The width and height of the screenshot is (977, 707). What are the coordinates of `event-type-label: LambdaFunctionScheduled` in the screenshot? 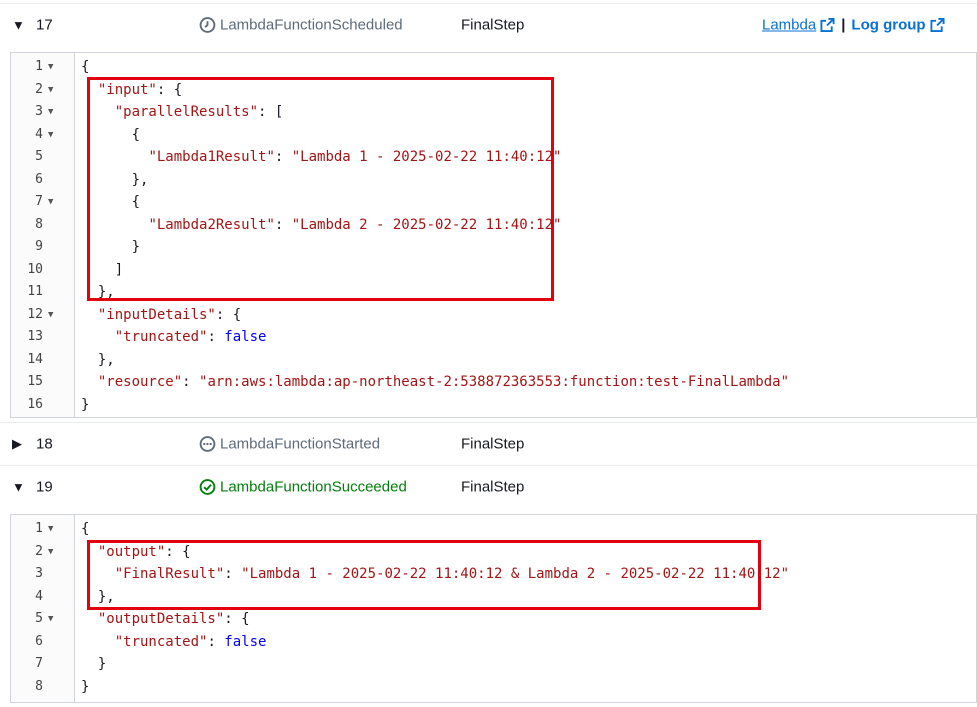 It's located at (311, 25).